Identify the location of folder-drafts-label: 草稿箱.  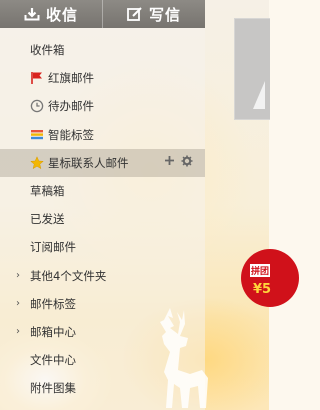
(47, 191).